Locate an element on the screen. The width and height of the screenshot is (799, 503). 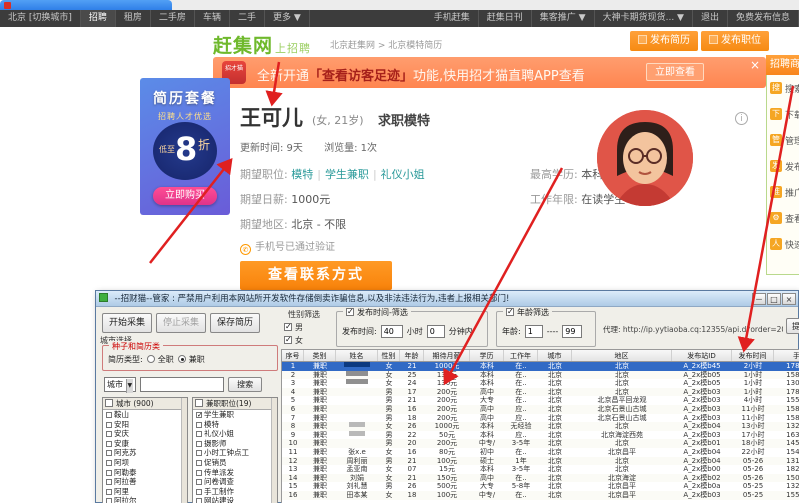
fulltime-radio-circle is located at coordinates (150, 359).